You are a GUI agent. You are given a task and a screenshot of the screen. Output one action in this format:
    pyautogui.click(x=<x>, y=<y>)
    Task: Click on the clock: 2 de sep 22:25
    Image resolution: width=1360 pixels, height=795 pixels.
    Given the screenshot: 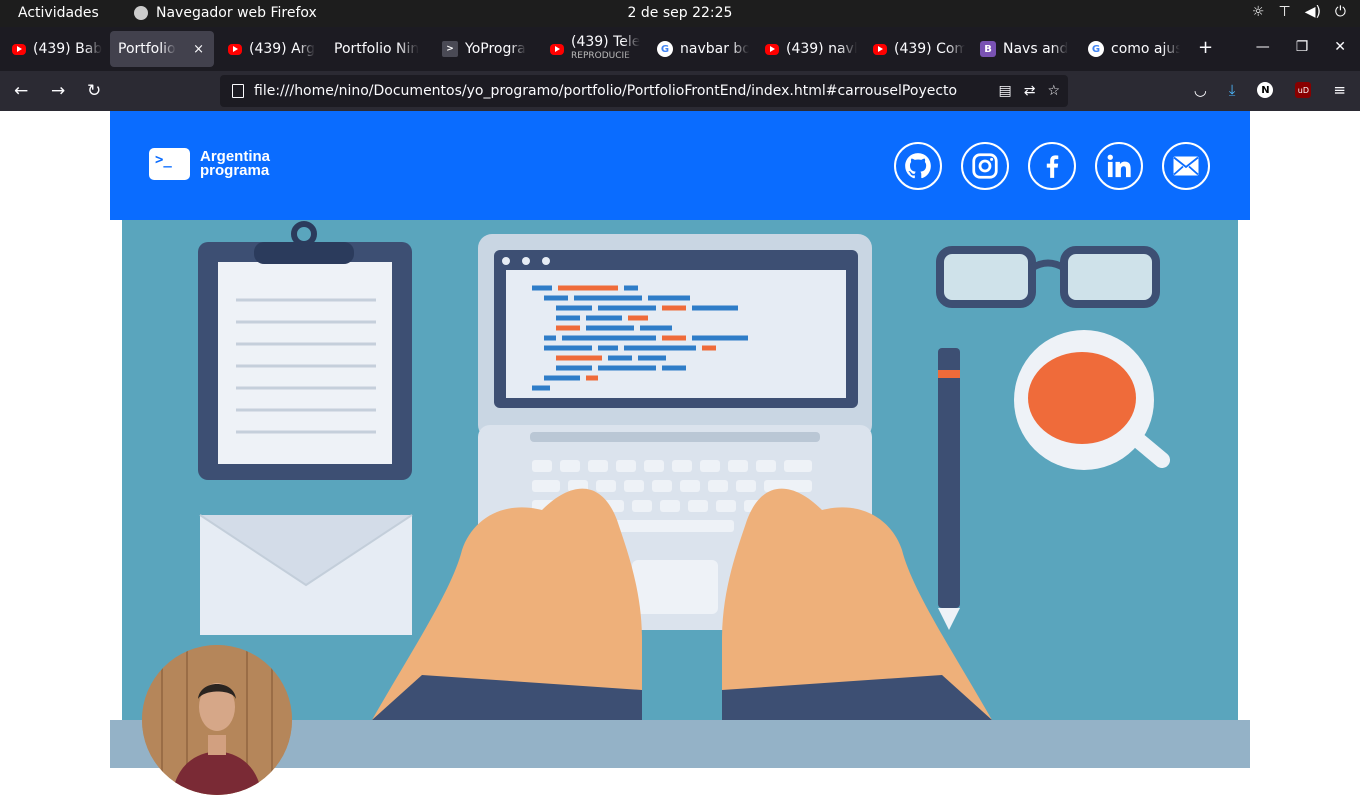 What is the action you would take?
    pyautogui.click(x=680, y=13)
    